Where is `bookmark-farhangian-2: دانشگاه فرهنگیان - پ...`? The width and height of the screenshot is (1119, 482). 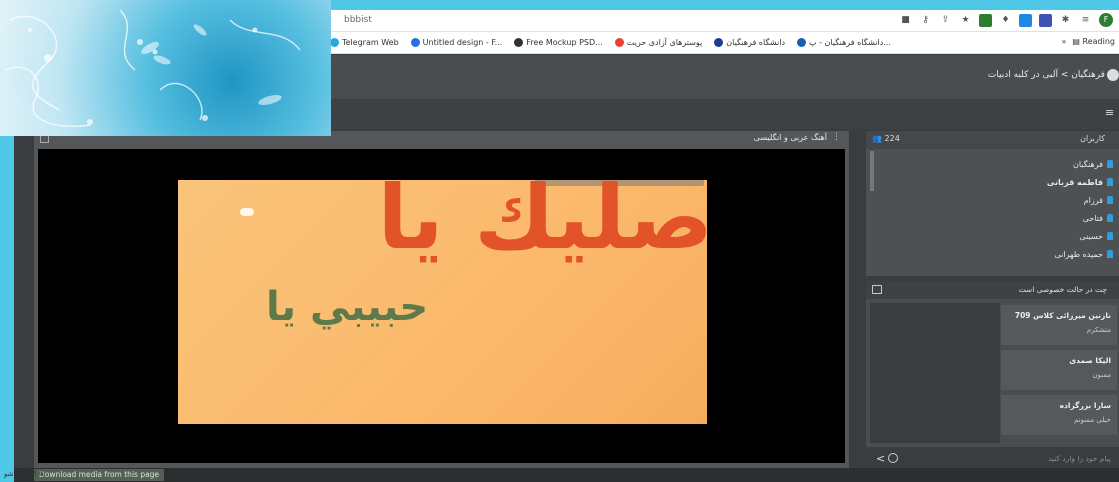 bookmark-farhangian-2: دانشگاه فرهنگیان - پ... is located at coordinates (844, 42).